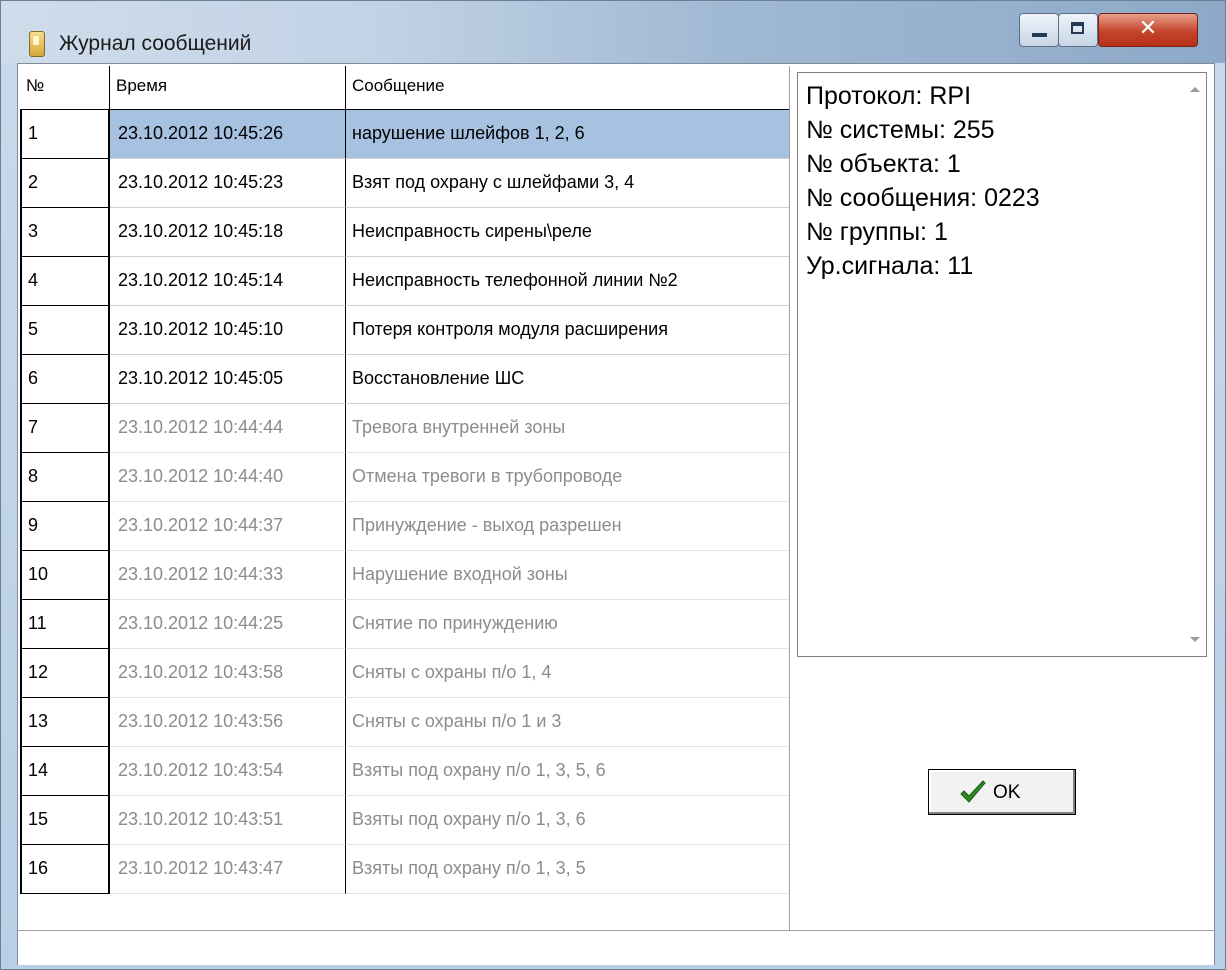 Image resolution: width=1226 pixels, height=970 pixels. Describe the element at coordinates (65, 183) in the screenshot. I see `row-number: 2` at that location.